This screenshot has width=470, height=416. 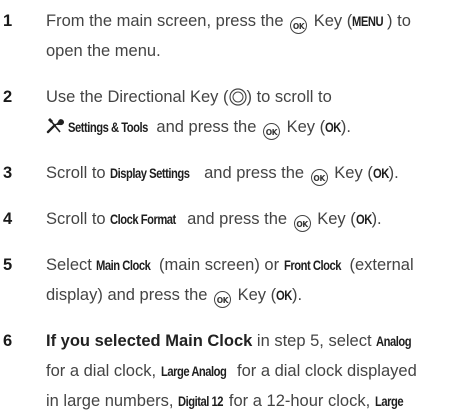 I want to click on display-settings-label: Display Settings, so click(x=150, y=173).